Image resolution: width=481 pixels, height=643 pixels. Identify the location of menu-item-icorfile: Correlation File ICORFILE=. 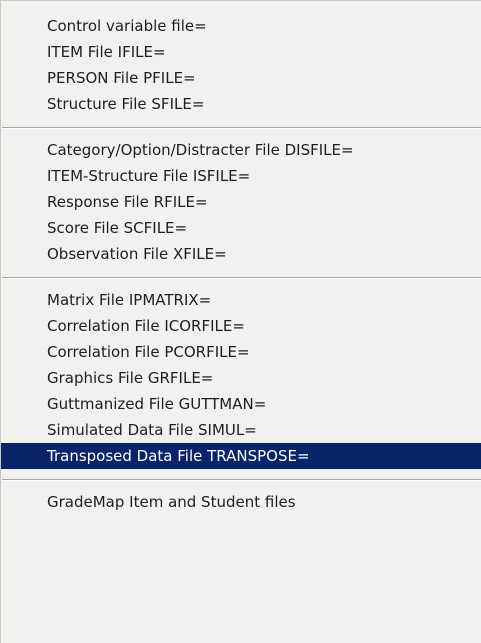
(241, 326).